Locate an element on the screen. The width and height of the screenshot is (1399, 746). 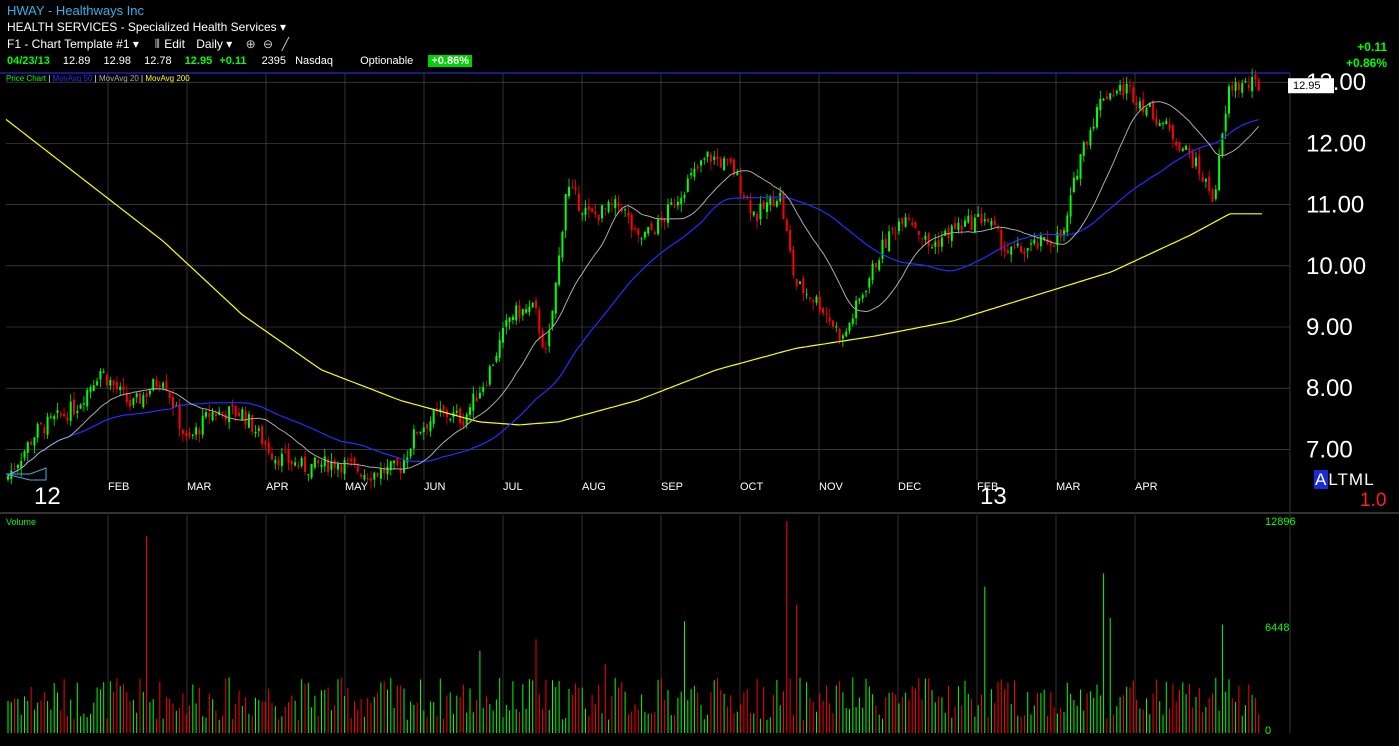
month-label: APR is located at coordinates (277, 487).